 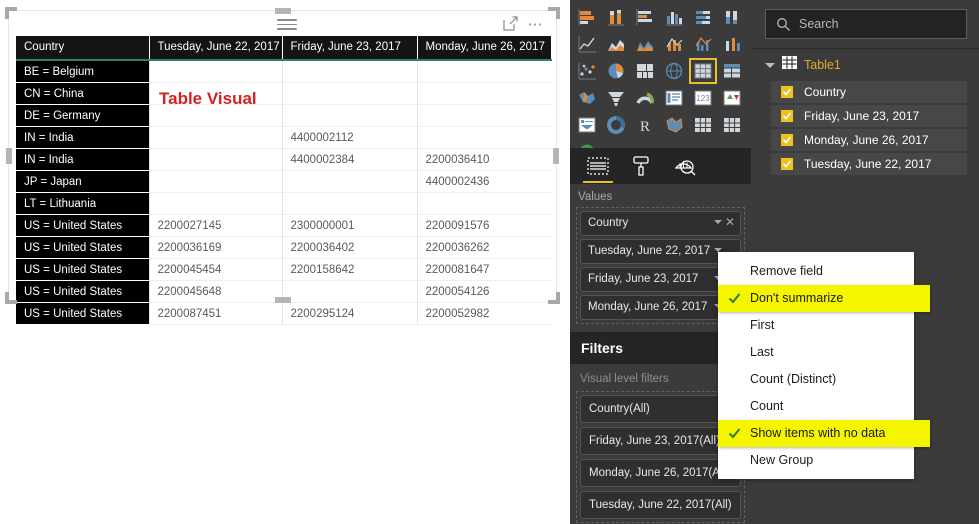 I want to click on field-list-item: Monday, June 26, 2017, so click(x=869, y=140).